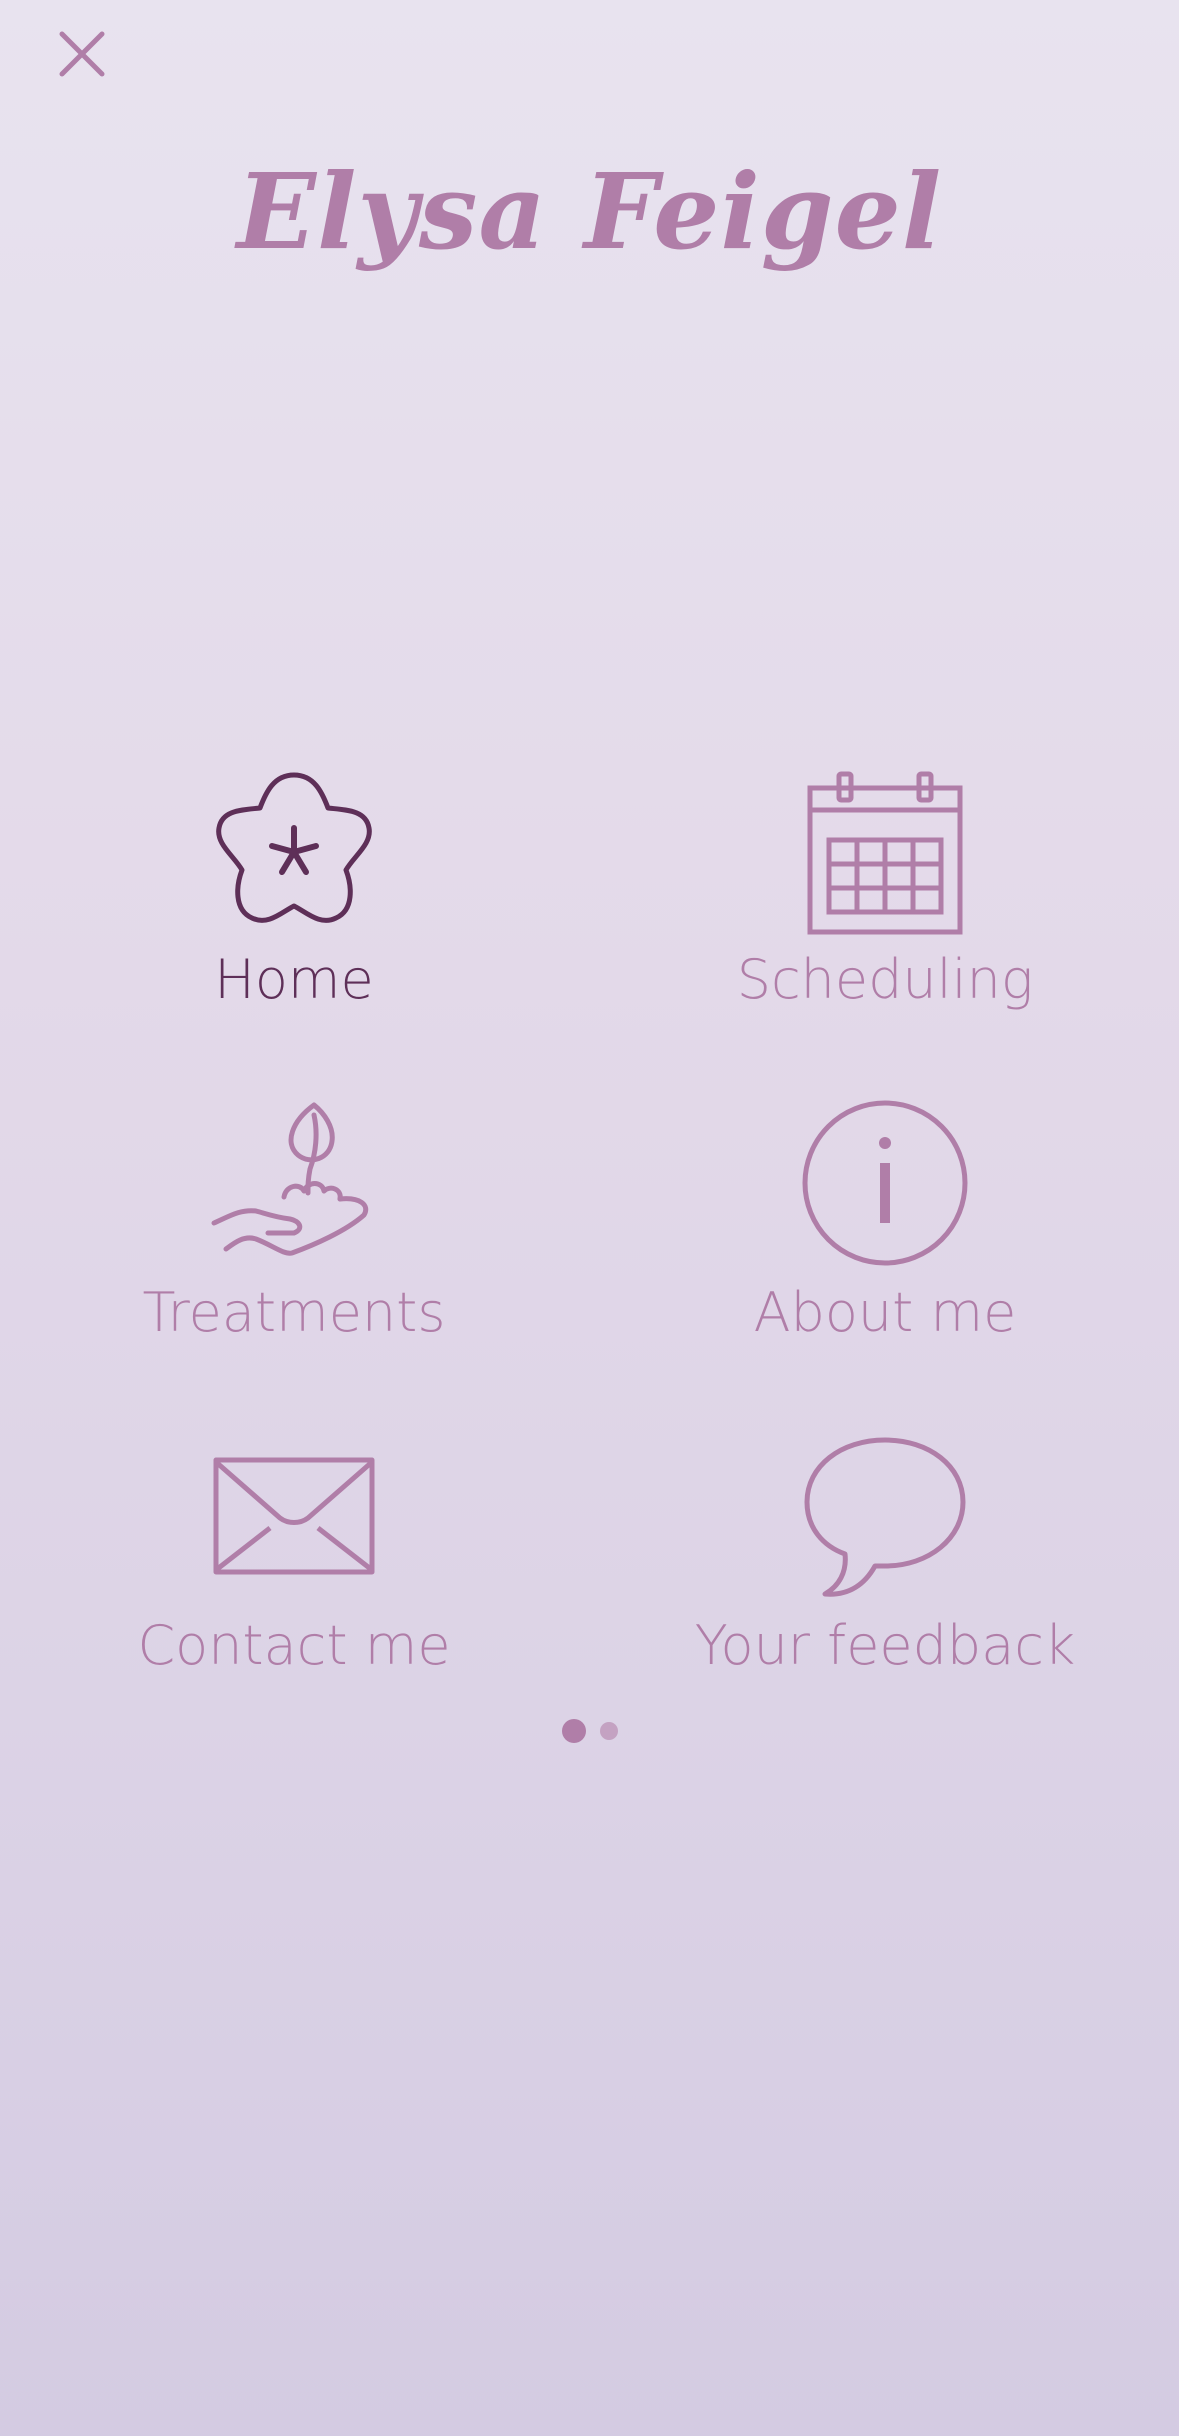 The image size is (1179, 2436). I want to click on menu-item-treatments: Treatments, so click(294, 1228).